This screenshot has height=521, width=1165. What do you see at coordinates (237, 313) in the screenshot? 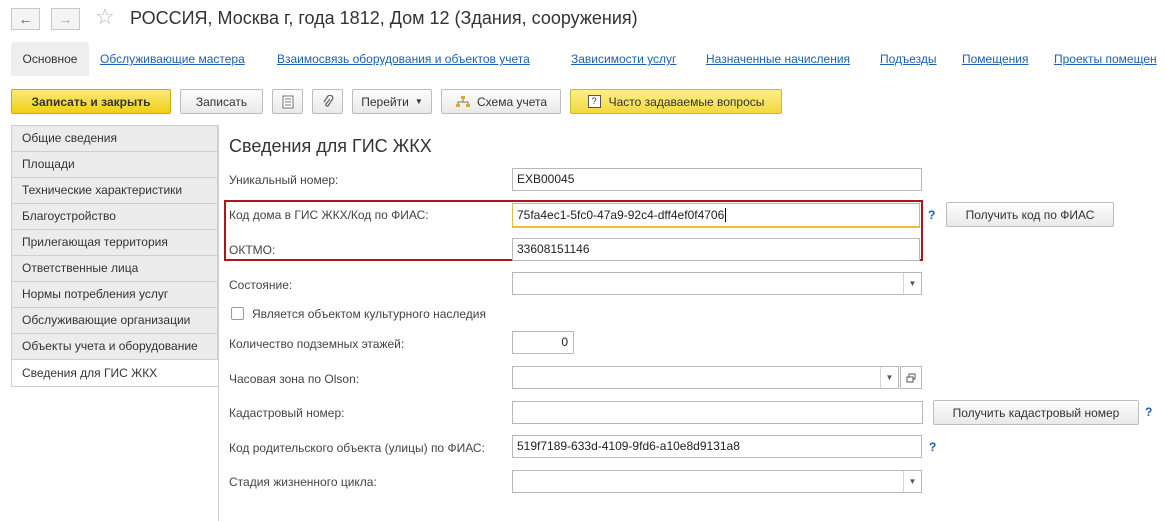
I see `cultural-heritage-checkbox` at bounding box center [237, 313].